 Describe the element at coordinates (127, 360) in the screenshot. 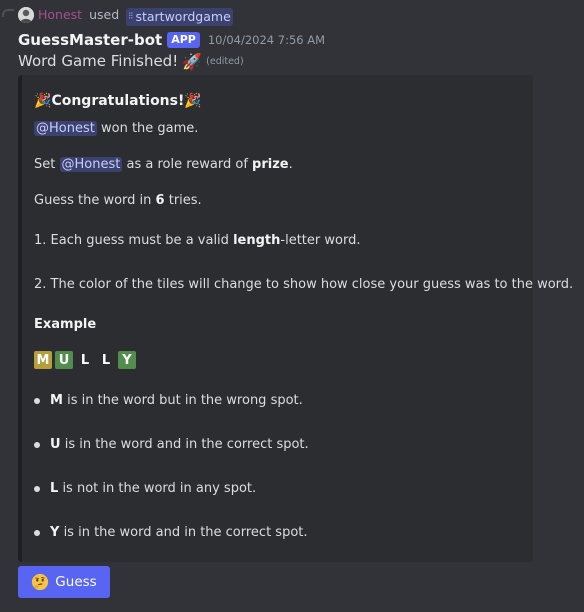

I see `tile-letter: Y` at that location.